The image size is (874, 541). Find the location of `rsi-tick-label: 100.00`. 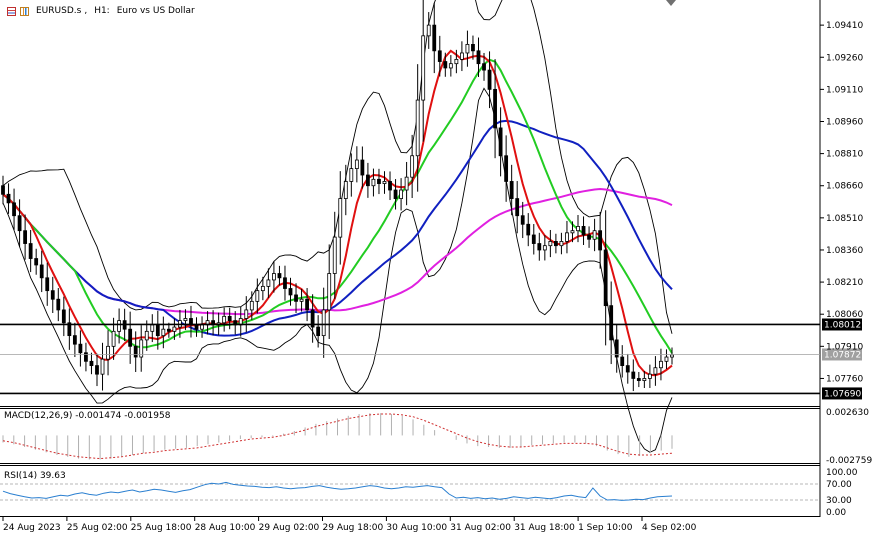

rsi-tick-label: 100.00 is located at coordinates (842, 473).